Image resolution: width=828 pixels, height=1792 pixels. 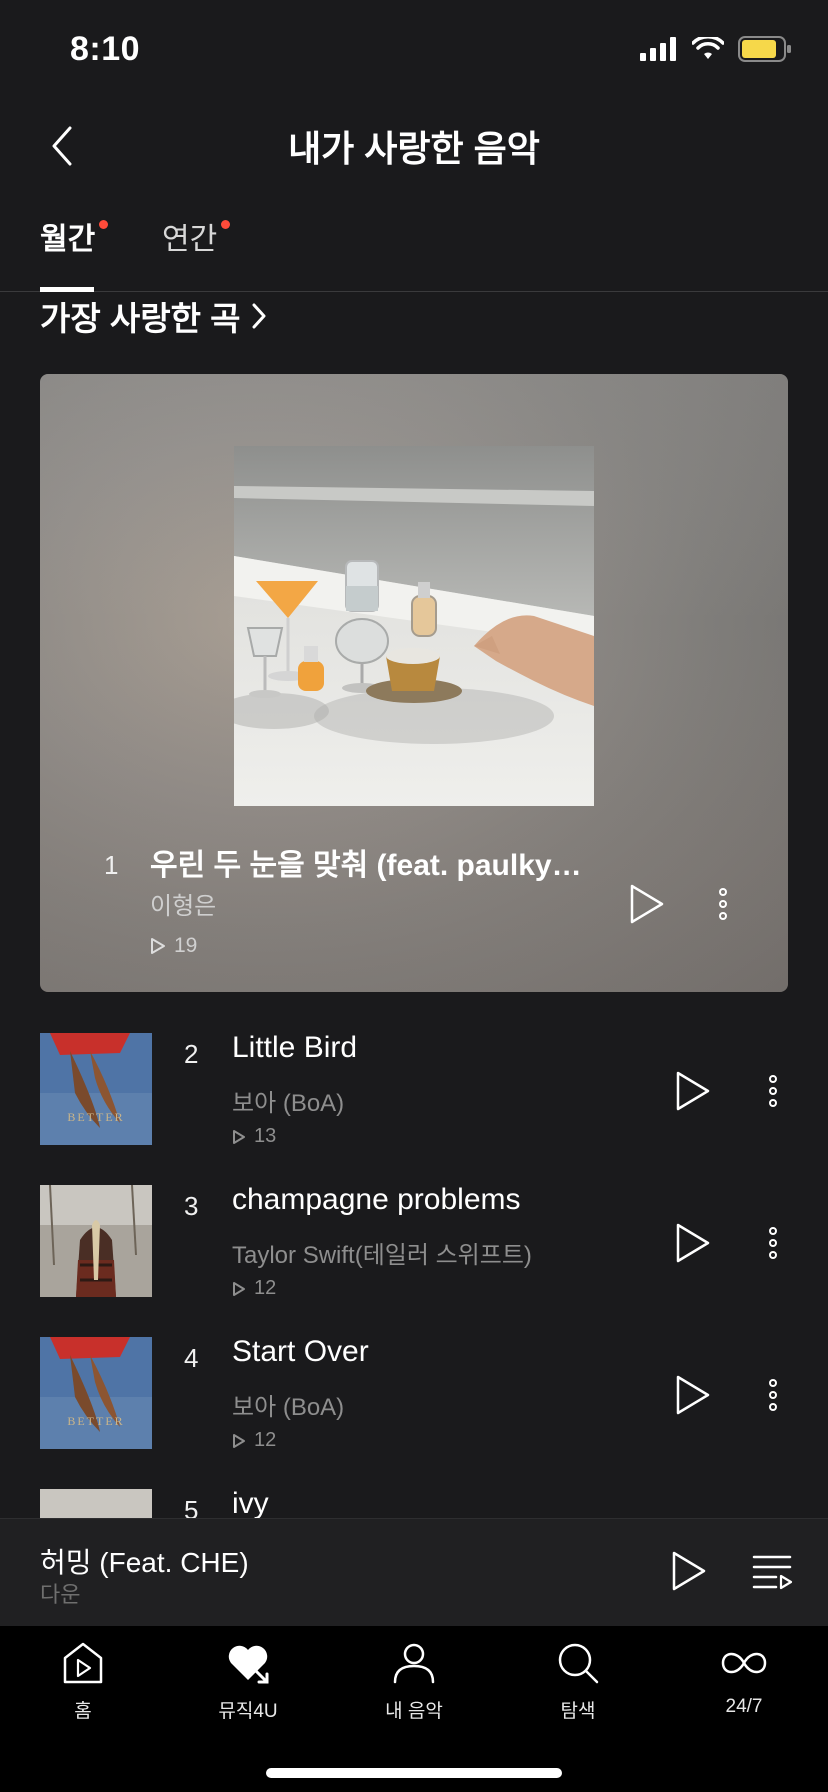 I want to click on mini-play-button, so click(x=688, y=1571).